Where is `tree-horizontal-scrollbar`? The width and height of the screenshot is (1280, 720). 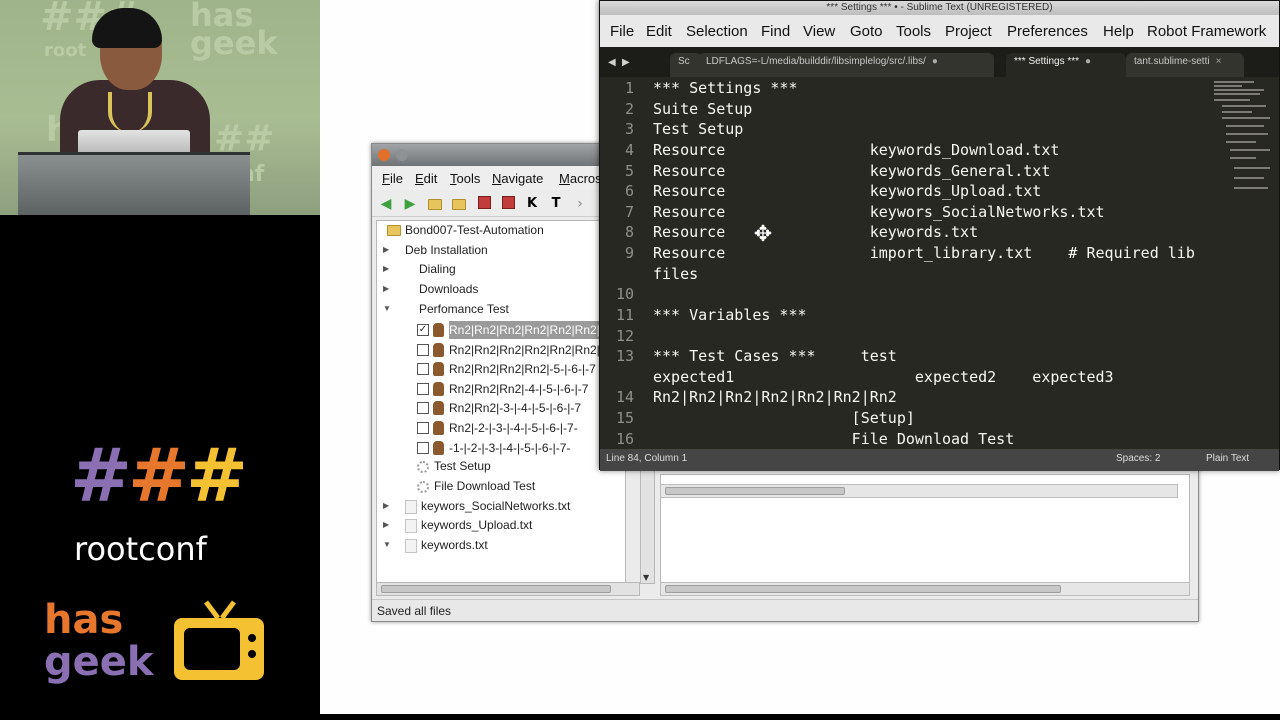 tree-horizontal-scrollbar is located at coordinates (508, 589).